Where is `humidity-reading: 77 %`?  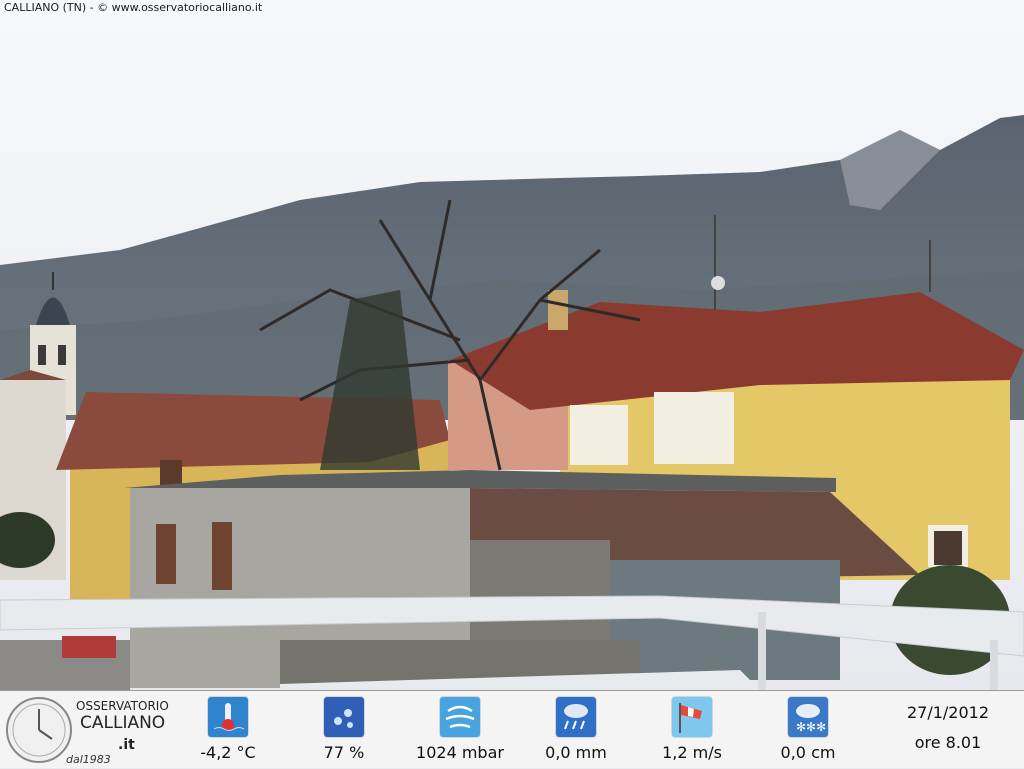 humidity-reading: 77 % is located at coordinates (344, 730).